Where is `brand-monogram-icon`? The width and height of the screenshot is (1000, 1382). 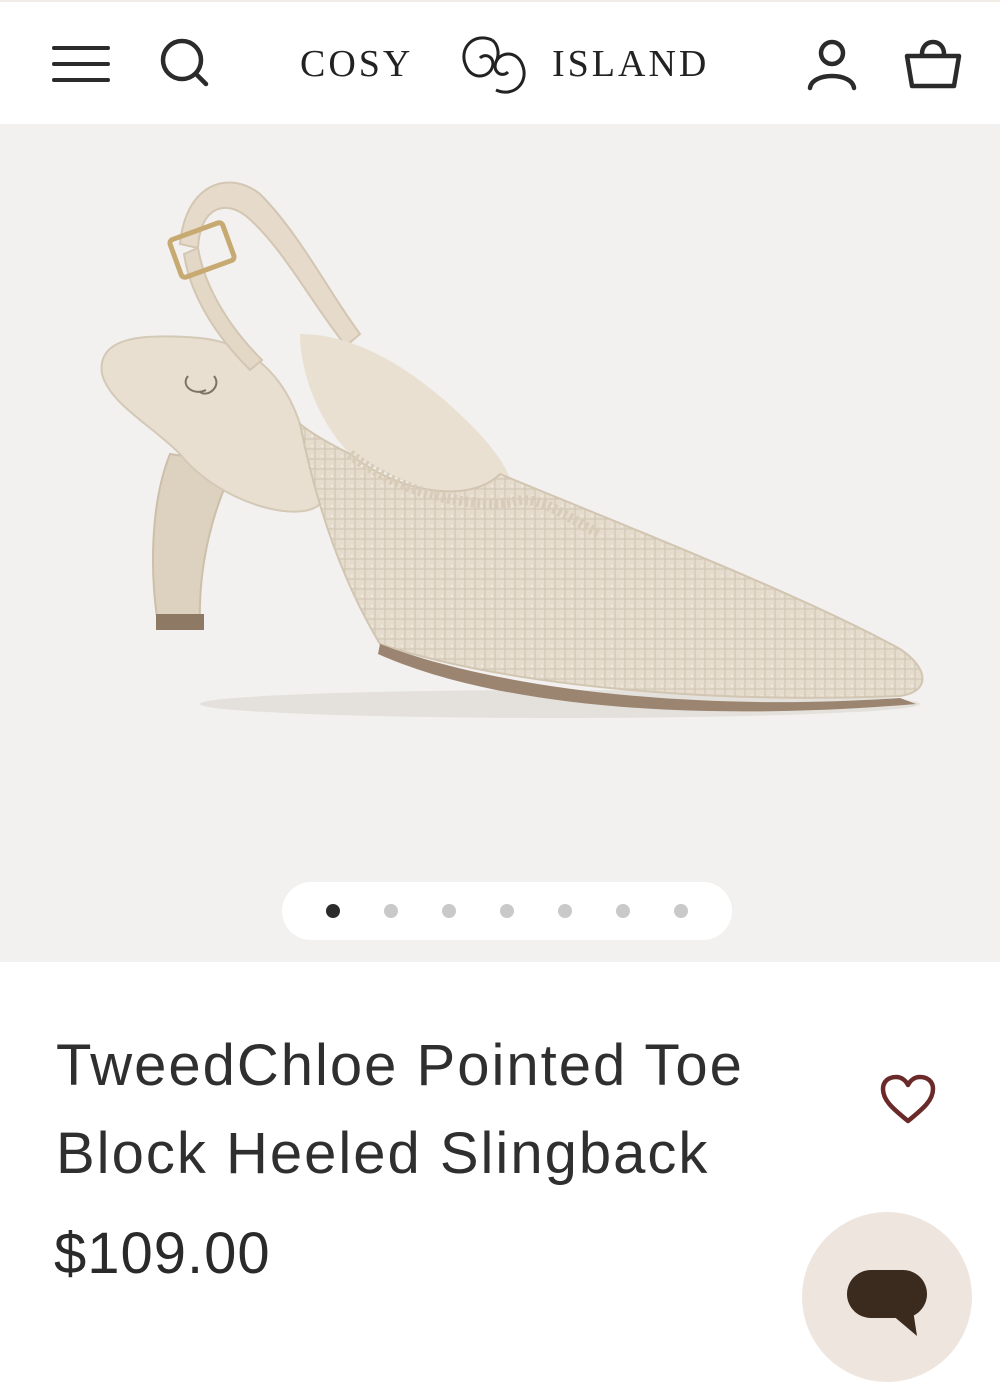 brand-monogram-icon is located at coordinates (494, 65).